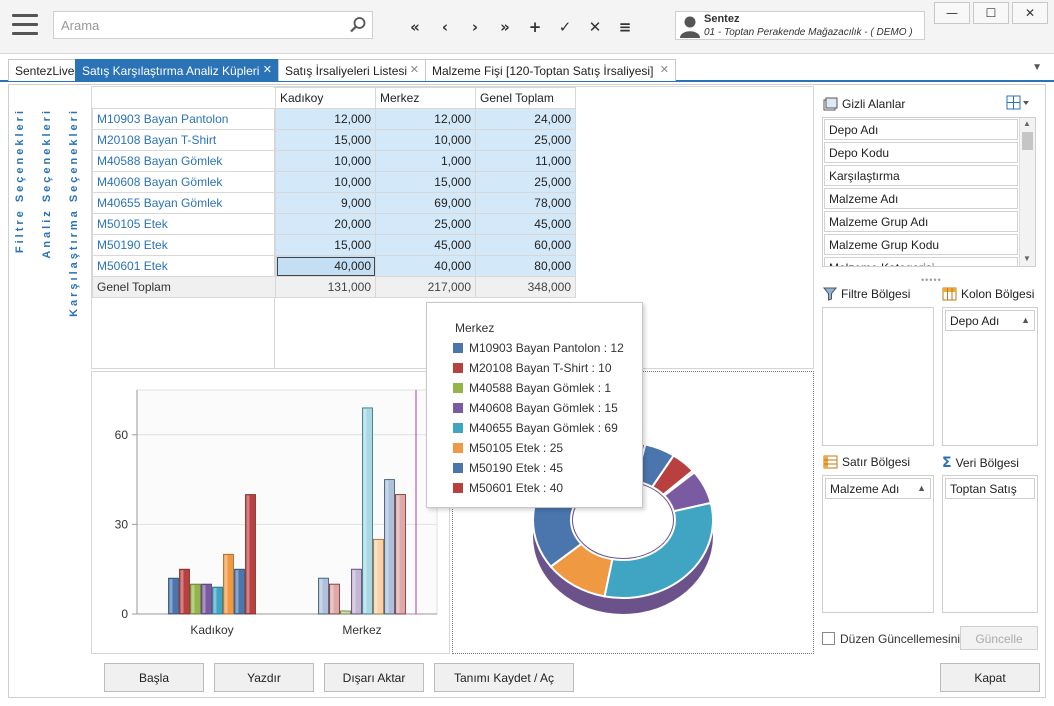 The width and height of the screenshot is (1054, 706). Describe the element at coordinates (374, 677) in the screenshot. I see `export-button: Dışarı Aktar` at that location.